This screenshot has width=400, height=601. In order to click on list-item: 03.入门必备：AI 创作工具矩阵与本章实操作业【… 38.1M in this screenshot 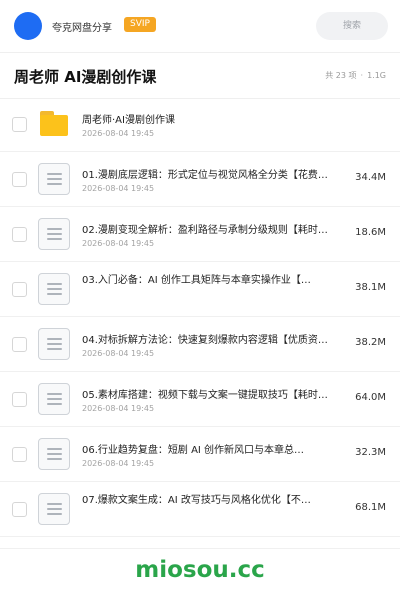, I will do `click(200, 290)`.